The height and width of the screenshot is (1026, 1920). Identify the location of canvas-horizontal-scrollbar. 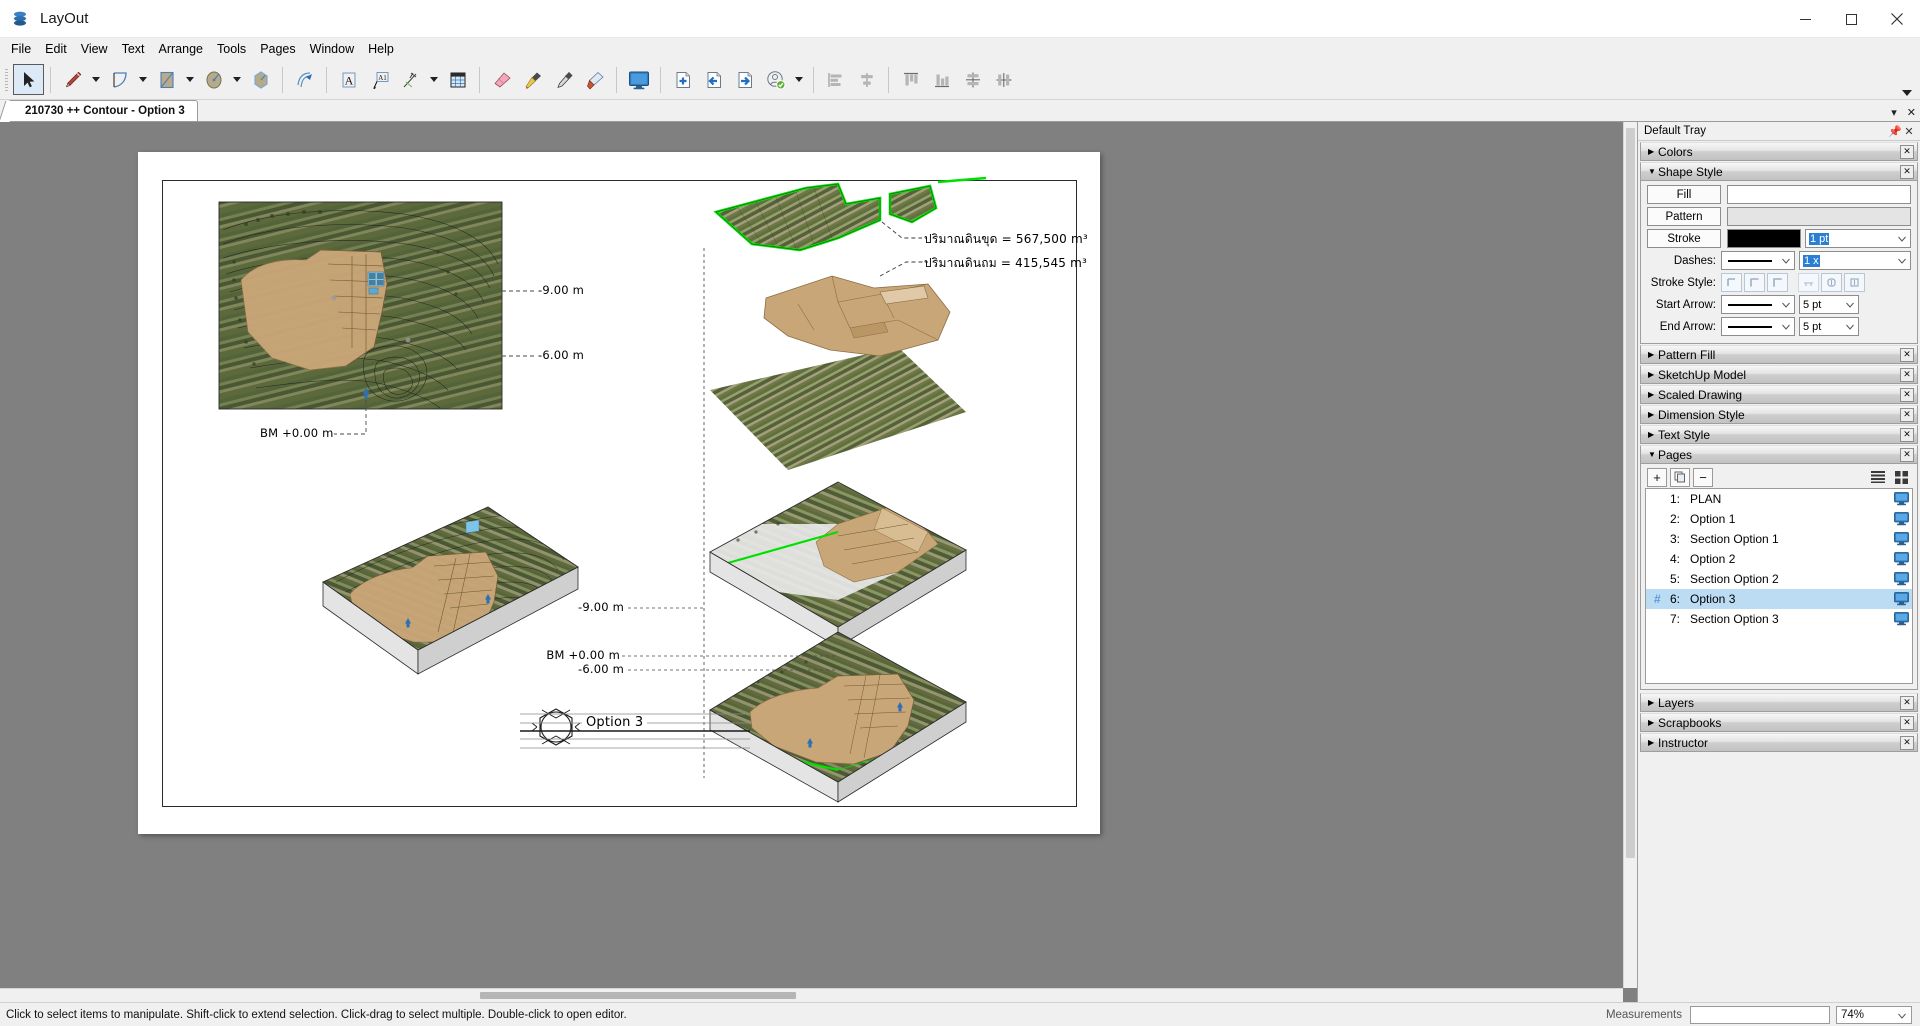
(811, 995).